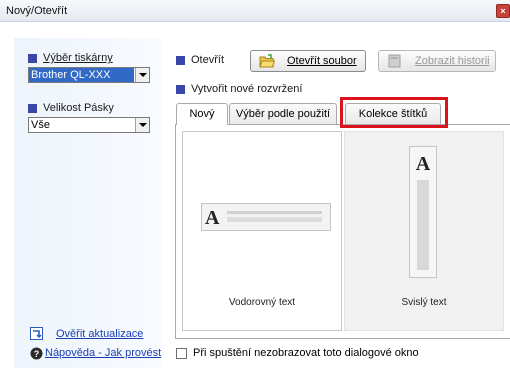 The height and width of the screenshot is (379, 510). I want to click on open-file-button: Otevřít soubor, so click(308, 61).